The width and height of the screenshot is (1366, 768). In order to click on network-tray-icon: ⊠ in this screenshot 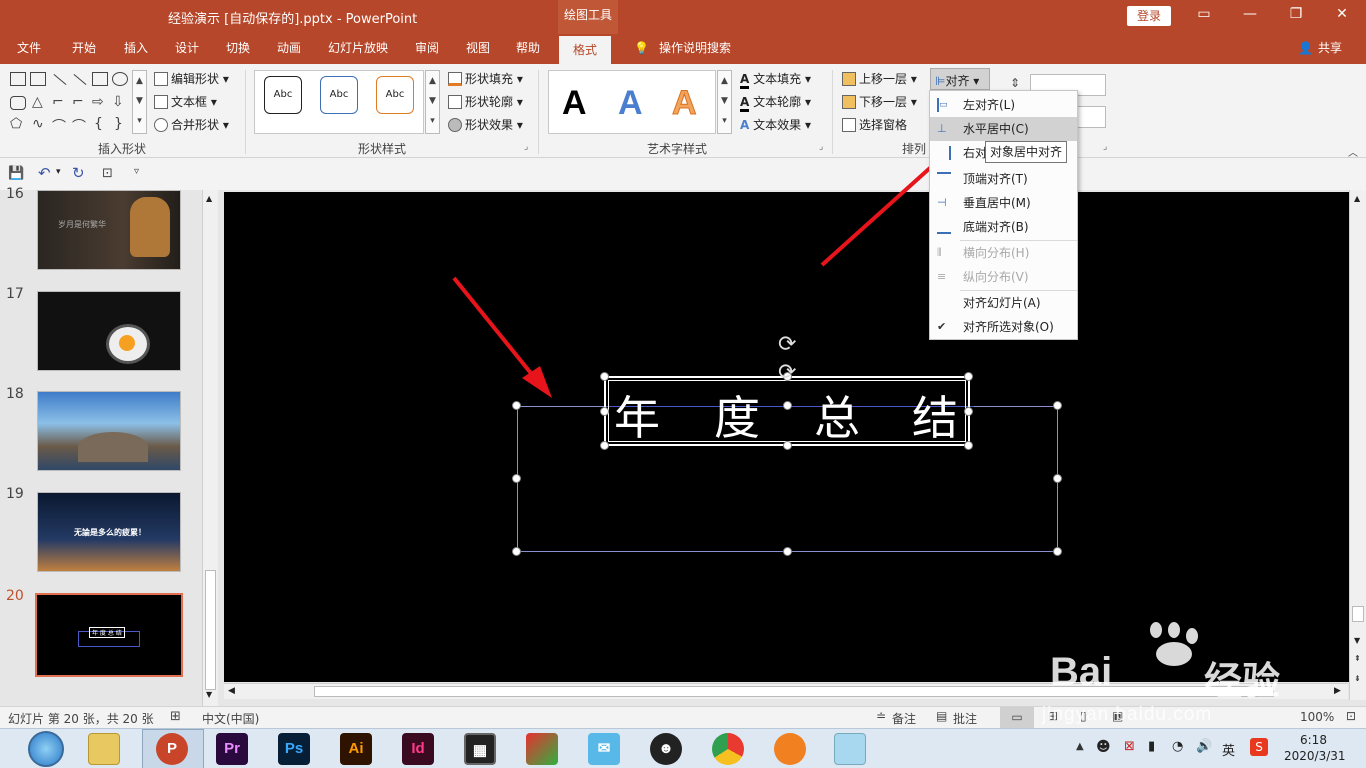, I will do `click(1129, 746)`.